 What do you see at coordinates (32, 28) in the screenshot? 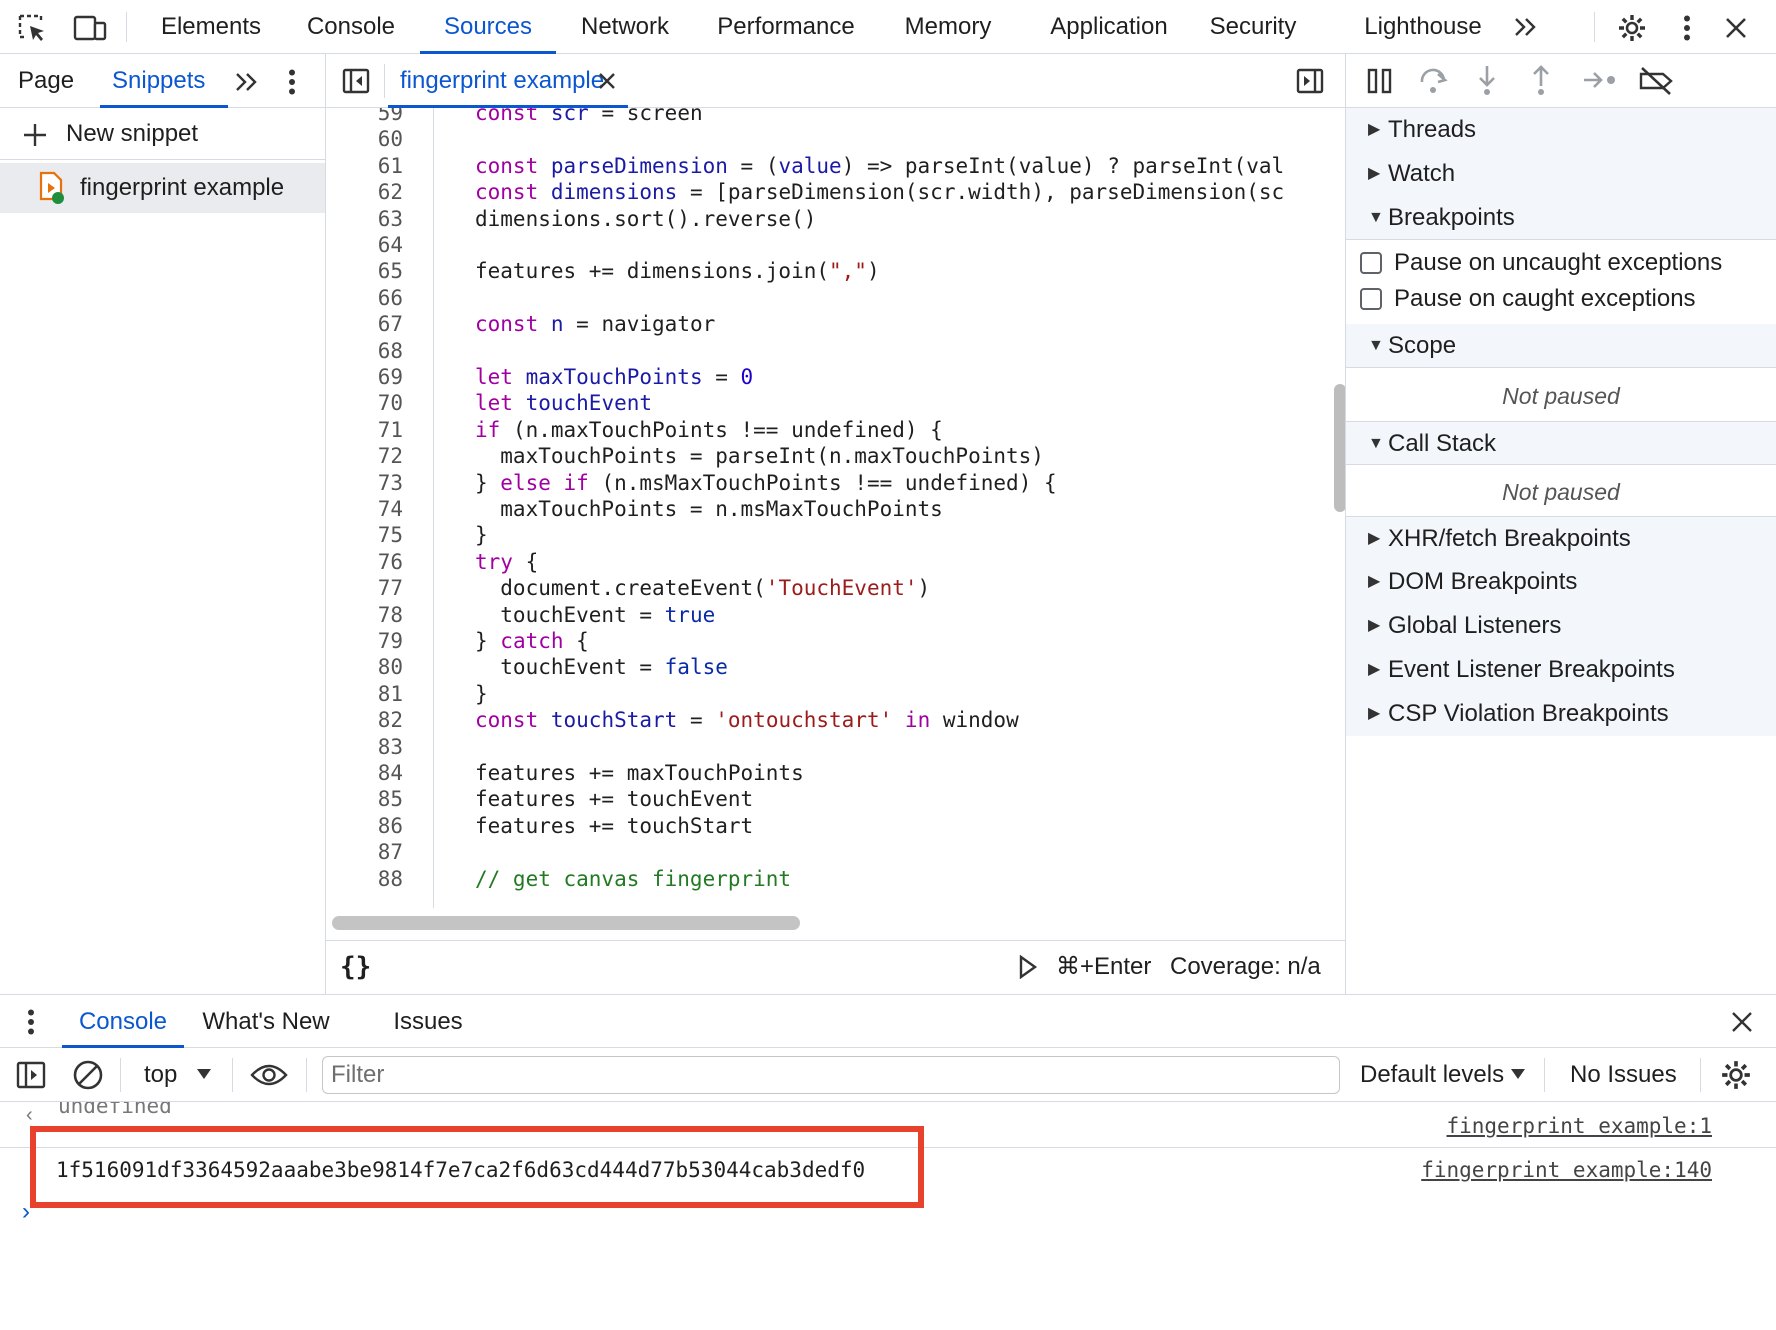
I see `inspect-element-icon` at bounding box center [32, 28].